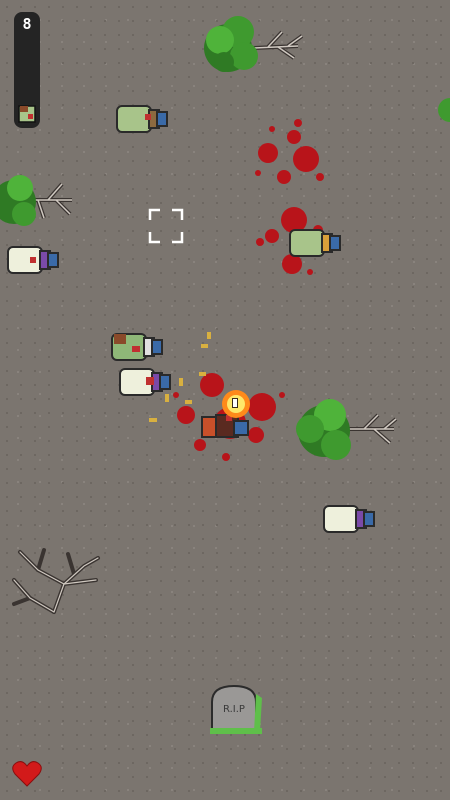 The height and width of the screenshot is (800, 450). I want to click on muzzle-flash, so click(236, 404).